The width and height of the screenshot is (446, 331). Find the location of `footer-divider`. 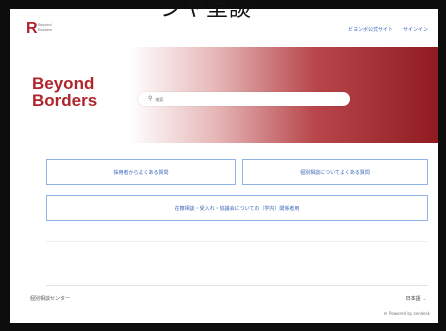

footer-divider is located at coordinates (237, 285).